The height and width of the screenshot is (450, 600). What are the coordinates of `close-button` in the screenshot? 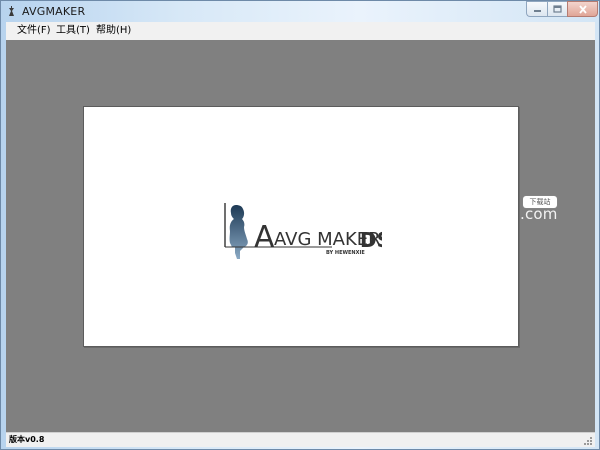 It's located at (582, 9).